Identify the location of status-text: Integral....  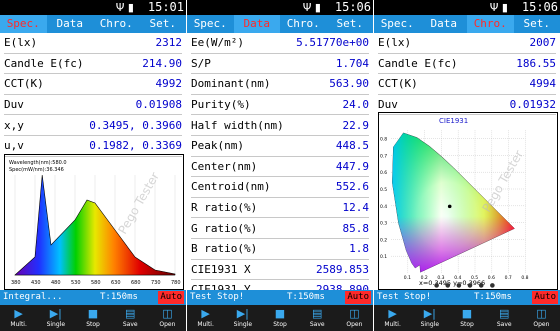
(33, 297).